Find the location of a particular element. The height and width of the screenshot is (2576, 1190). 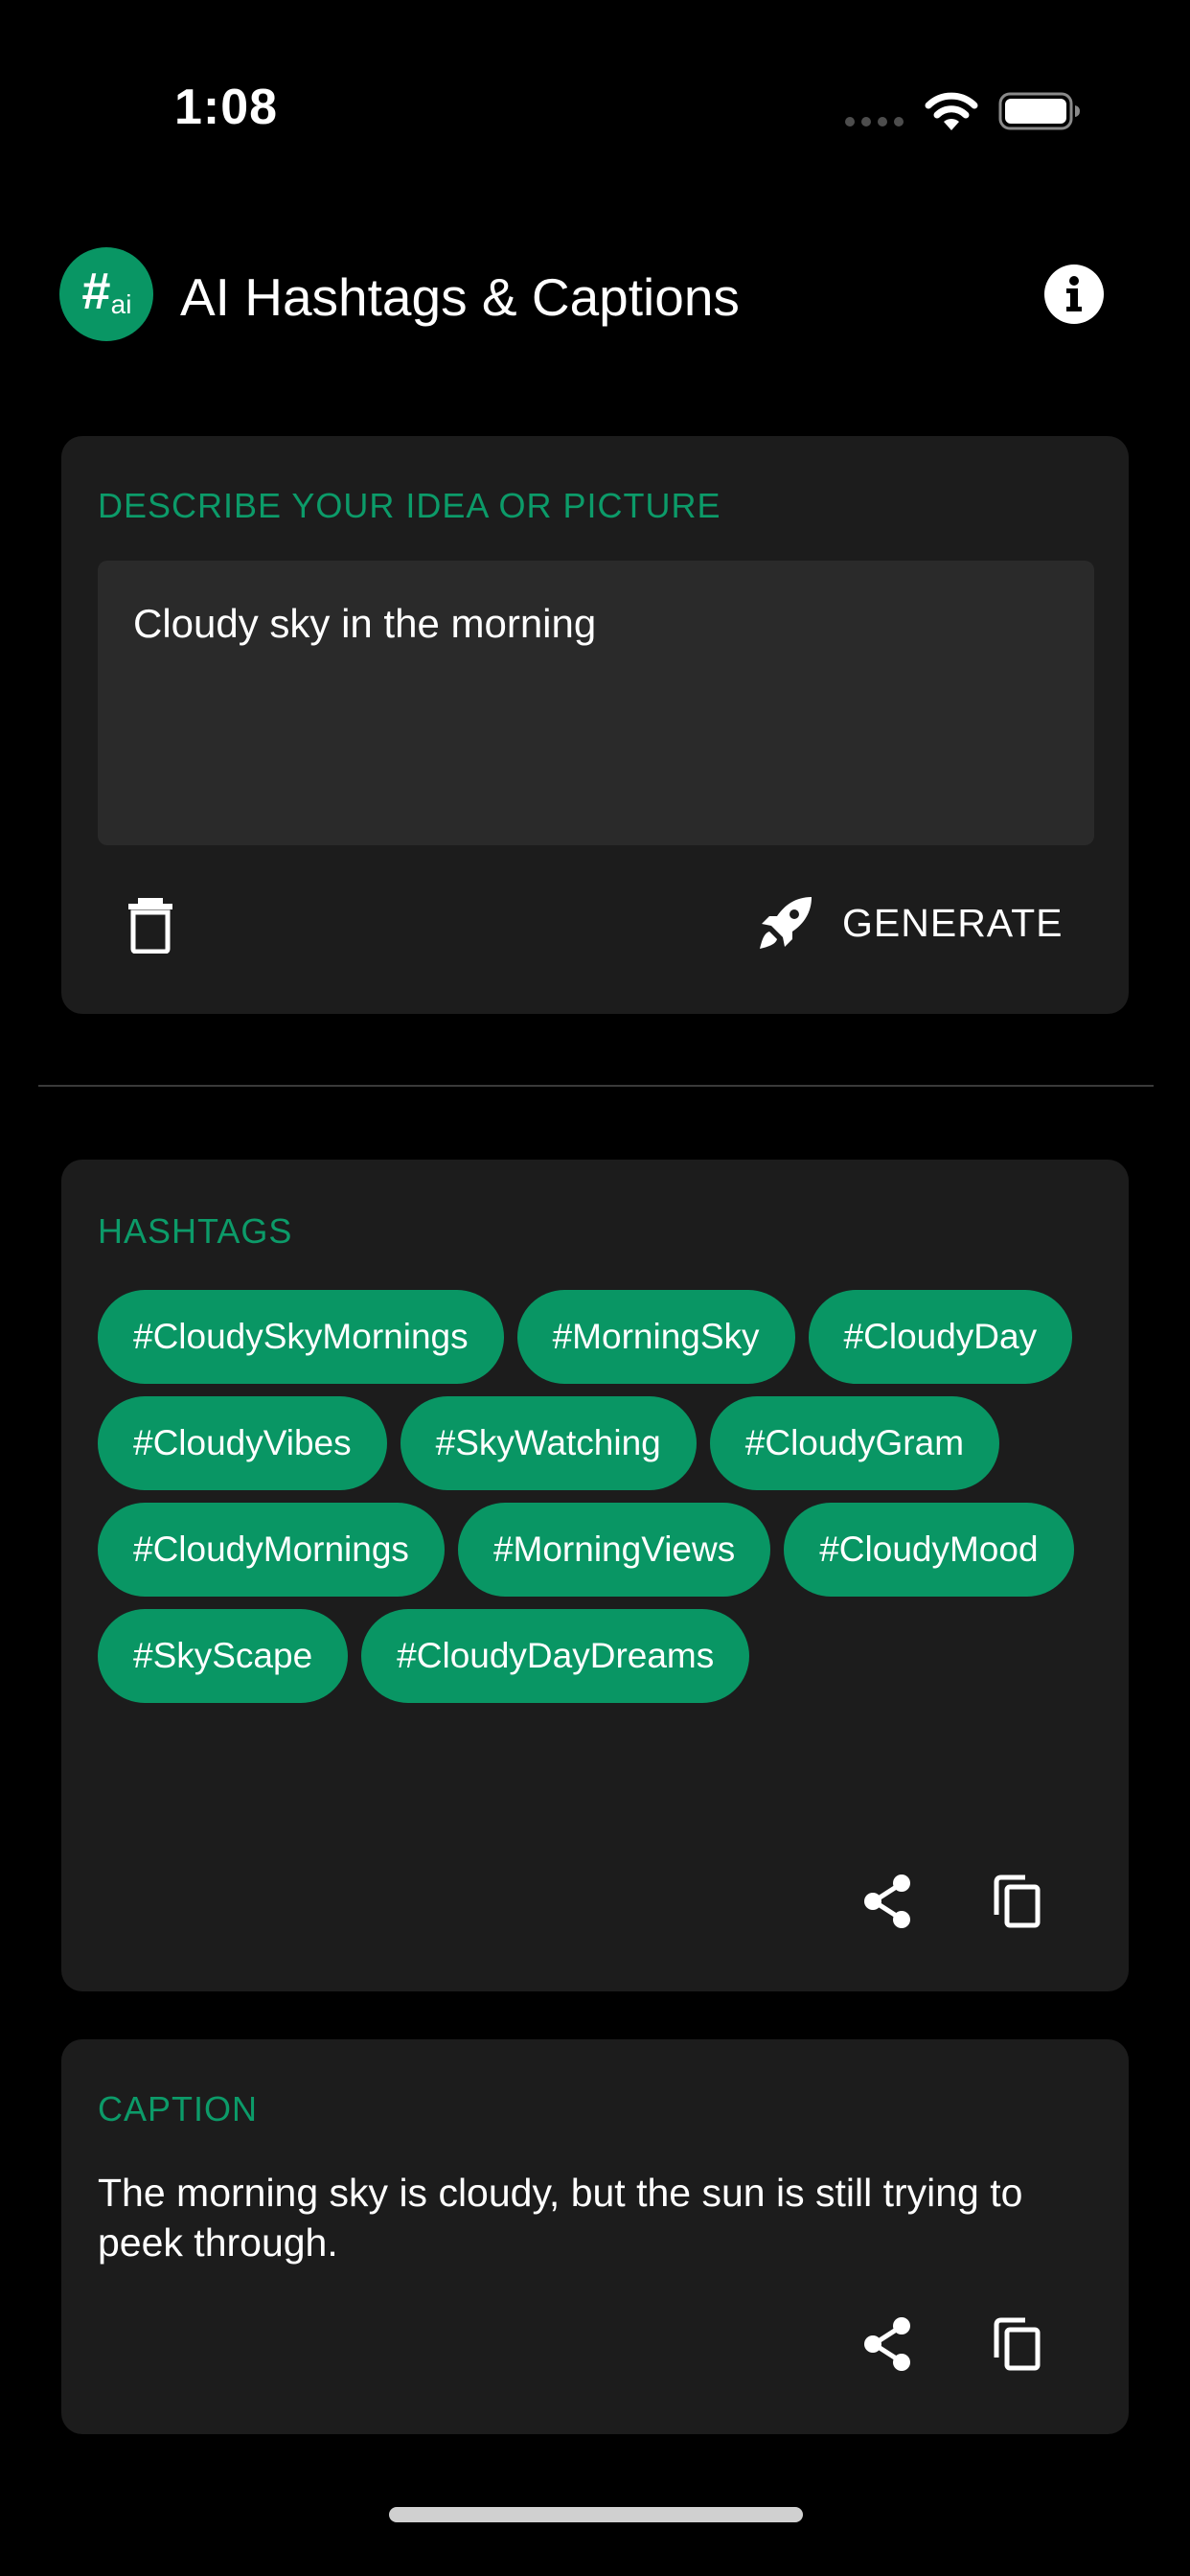

delete-button is located at coordinates (151, 925).